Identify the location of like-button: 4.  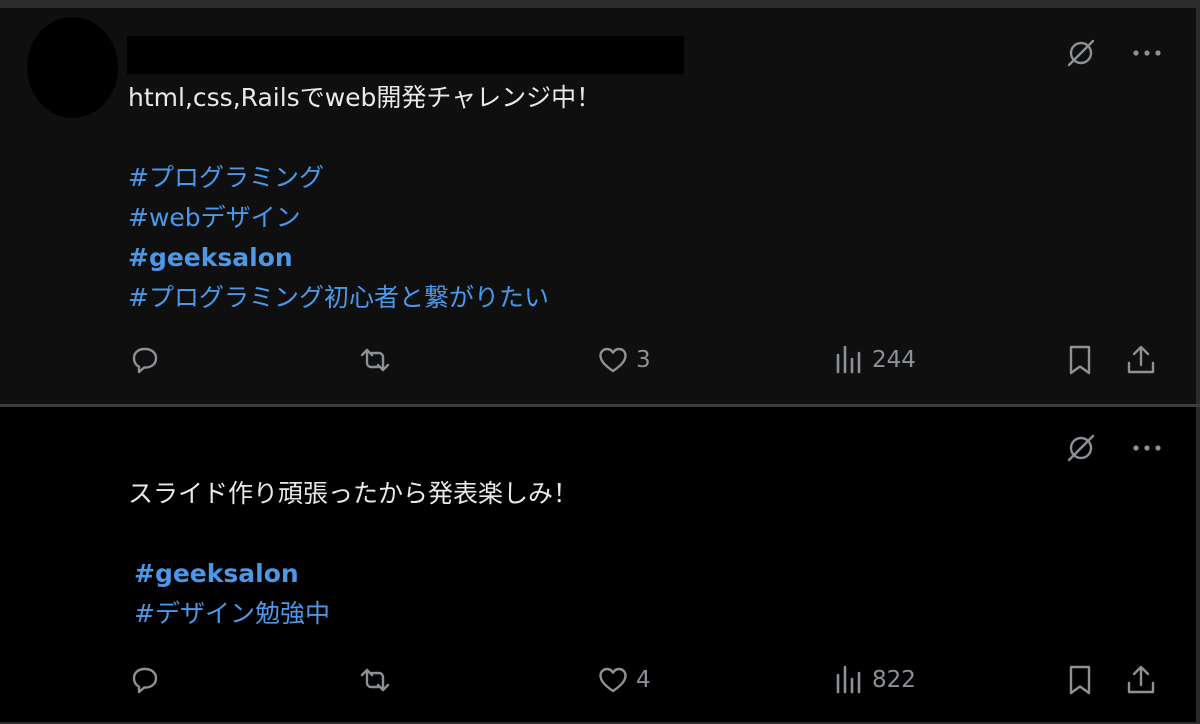
(623, 680).